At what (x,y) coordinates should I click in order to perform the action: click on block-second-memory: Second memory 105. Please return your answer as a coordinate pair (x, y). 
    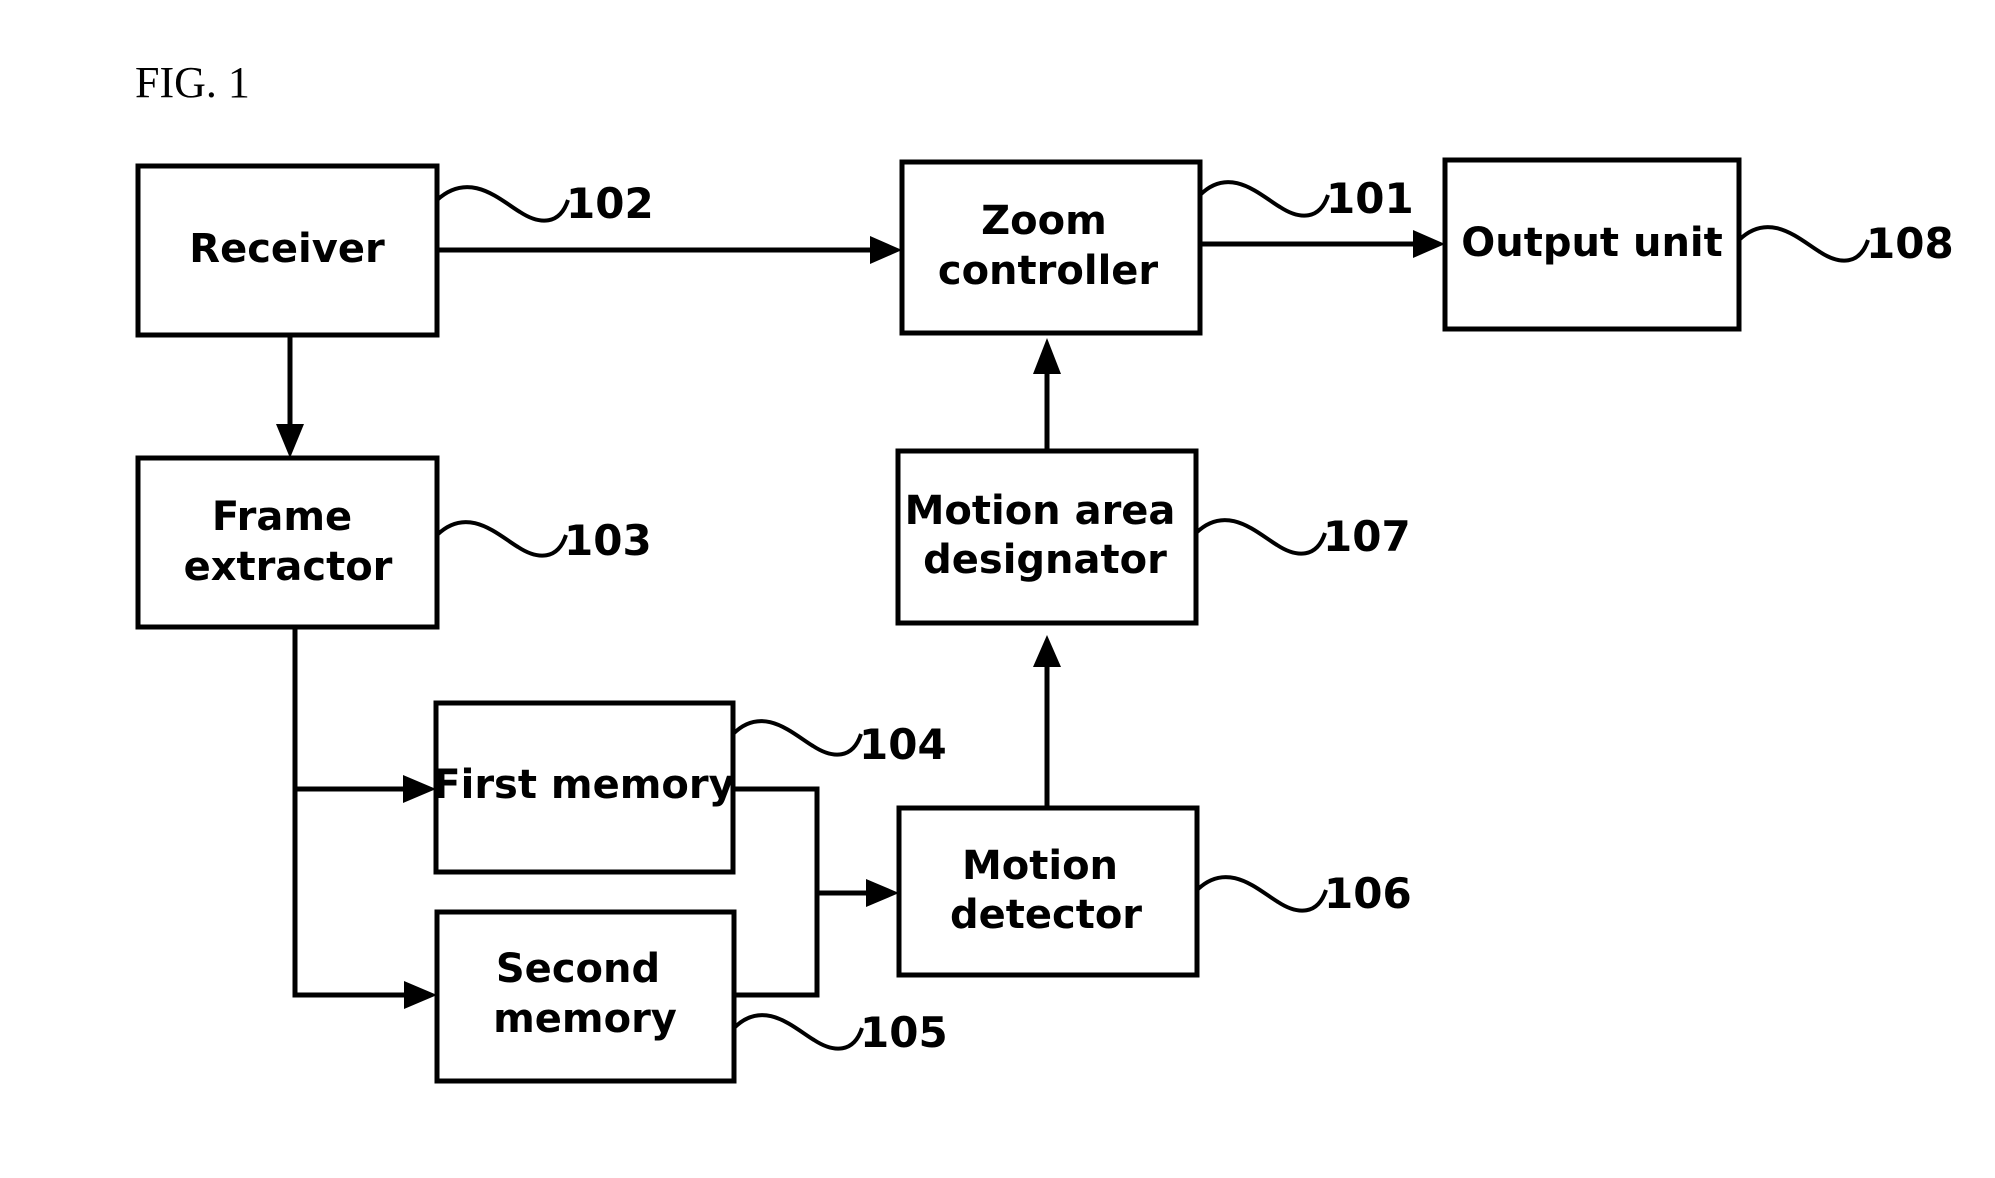
    Looking at the image, I should click on (691, 996).